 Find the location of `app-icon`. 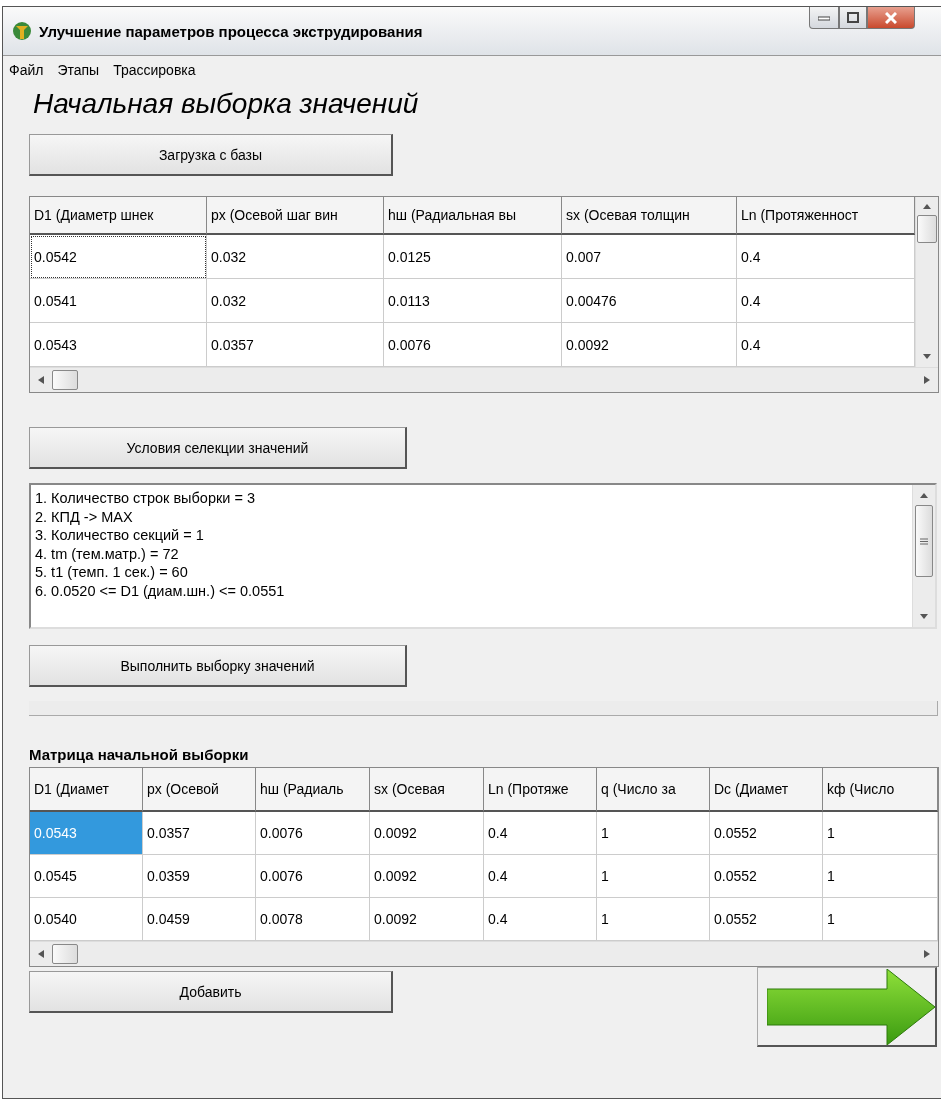

app-icon is located at coordinates (22, 31).